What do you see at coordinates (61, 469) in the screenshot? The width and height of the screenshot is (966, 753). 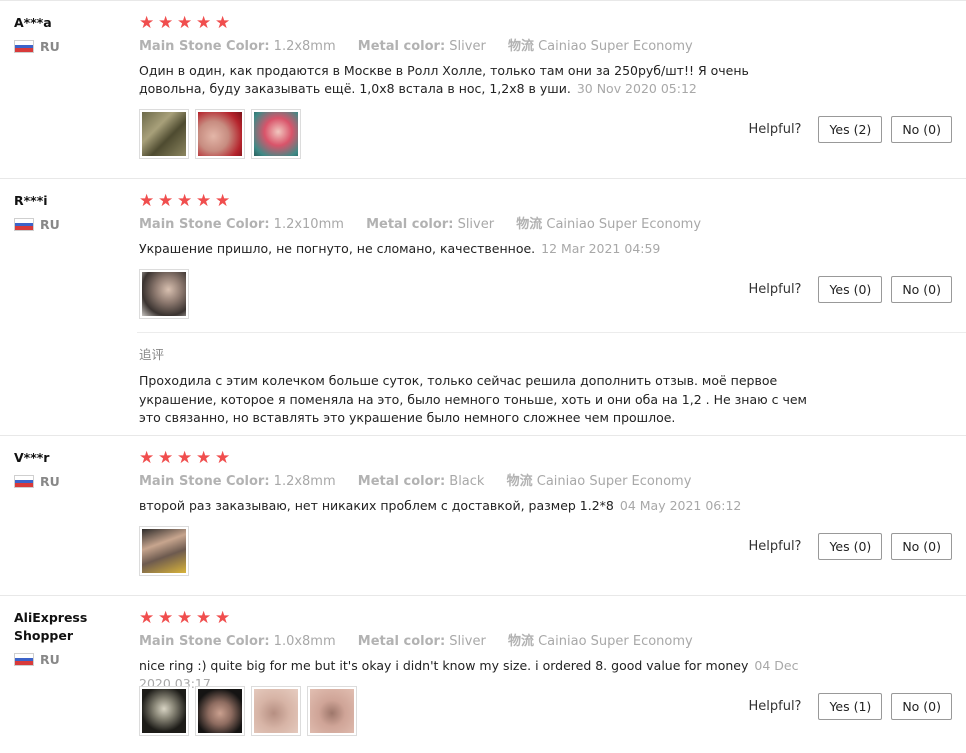 I see `reviewer-info: V***r RU` at bounding box center [61, 469].